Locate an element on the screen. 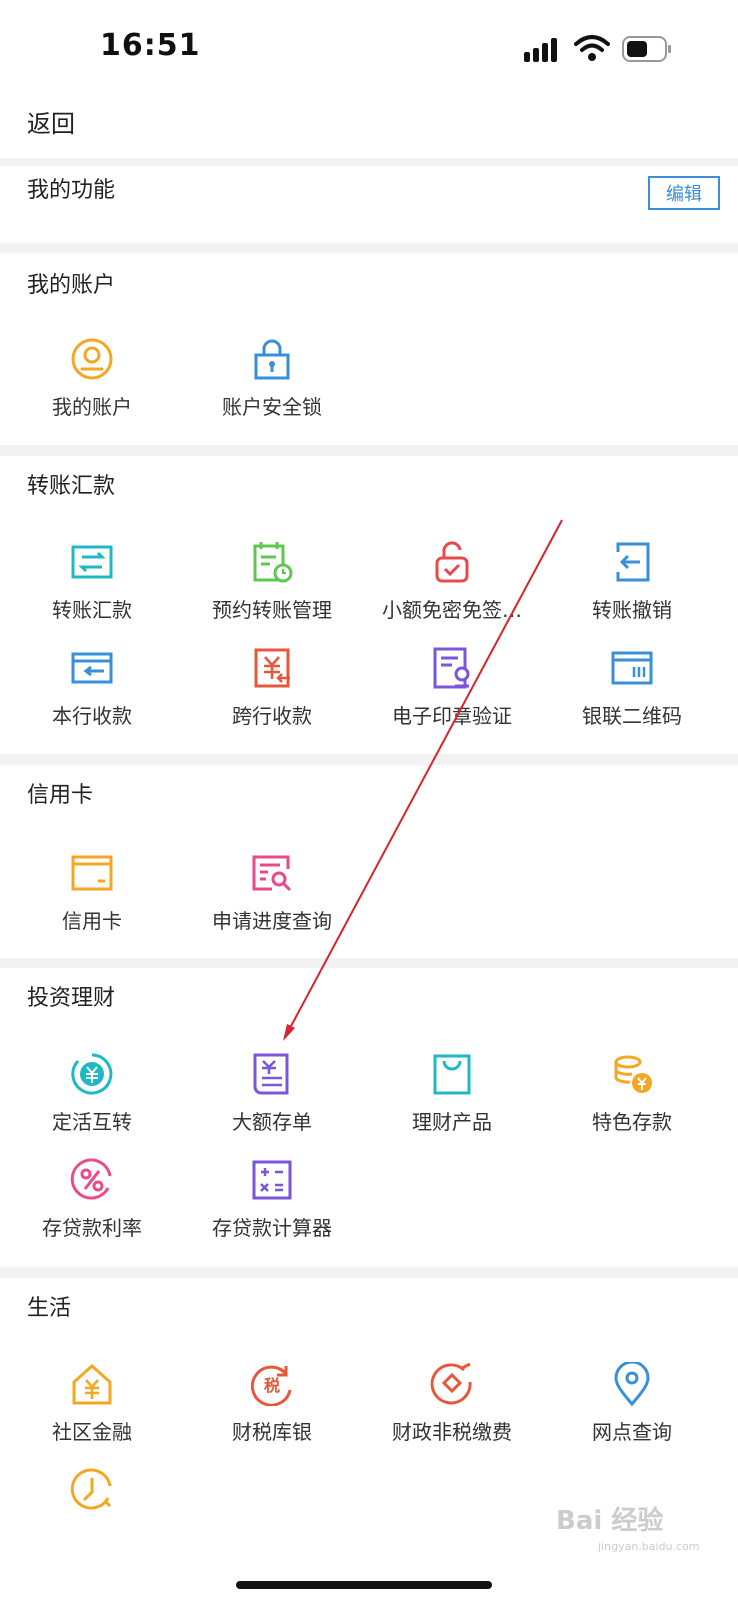  tax-icon: 税 is located at coordinates (271, 1385).